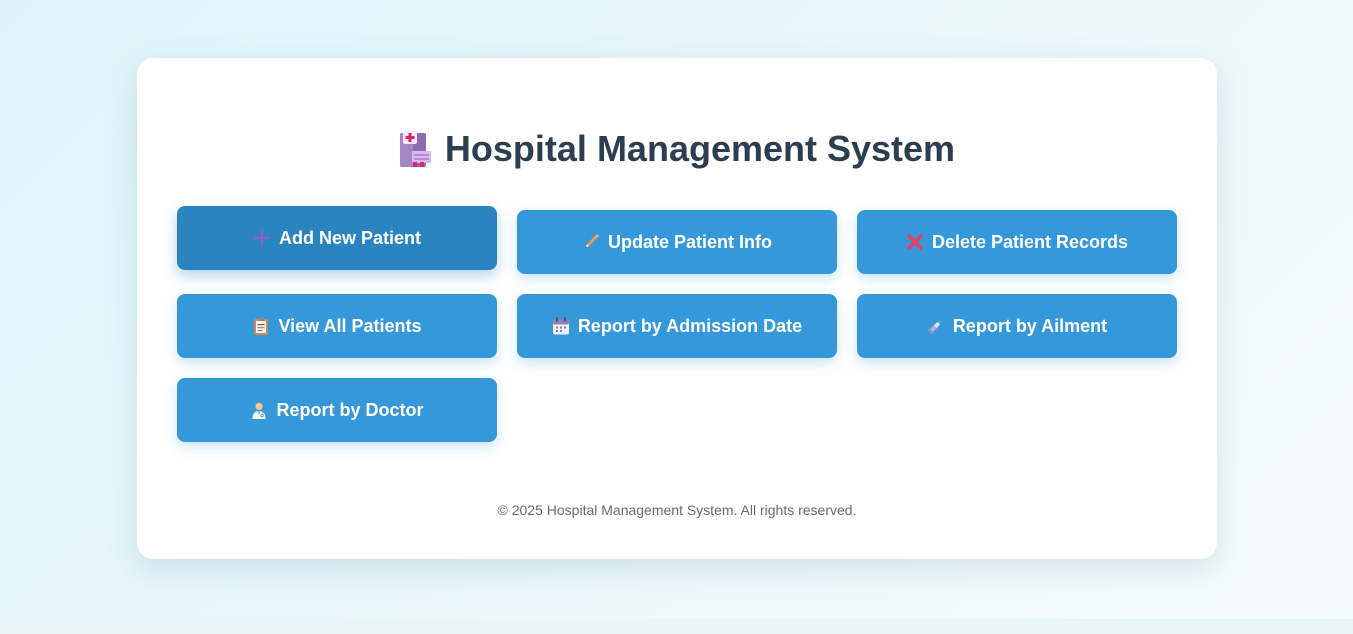 The image size is (1353, 634). What do you see at coordinates (561, 326) in the screenshot?
I see `calendar-icon` at bounding box center [561, 326].